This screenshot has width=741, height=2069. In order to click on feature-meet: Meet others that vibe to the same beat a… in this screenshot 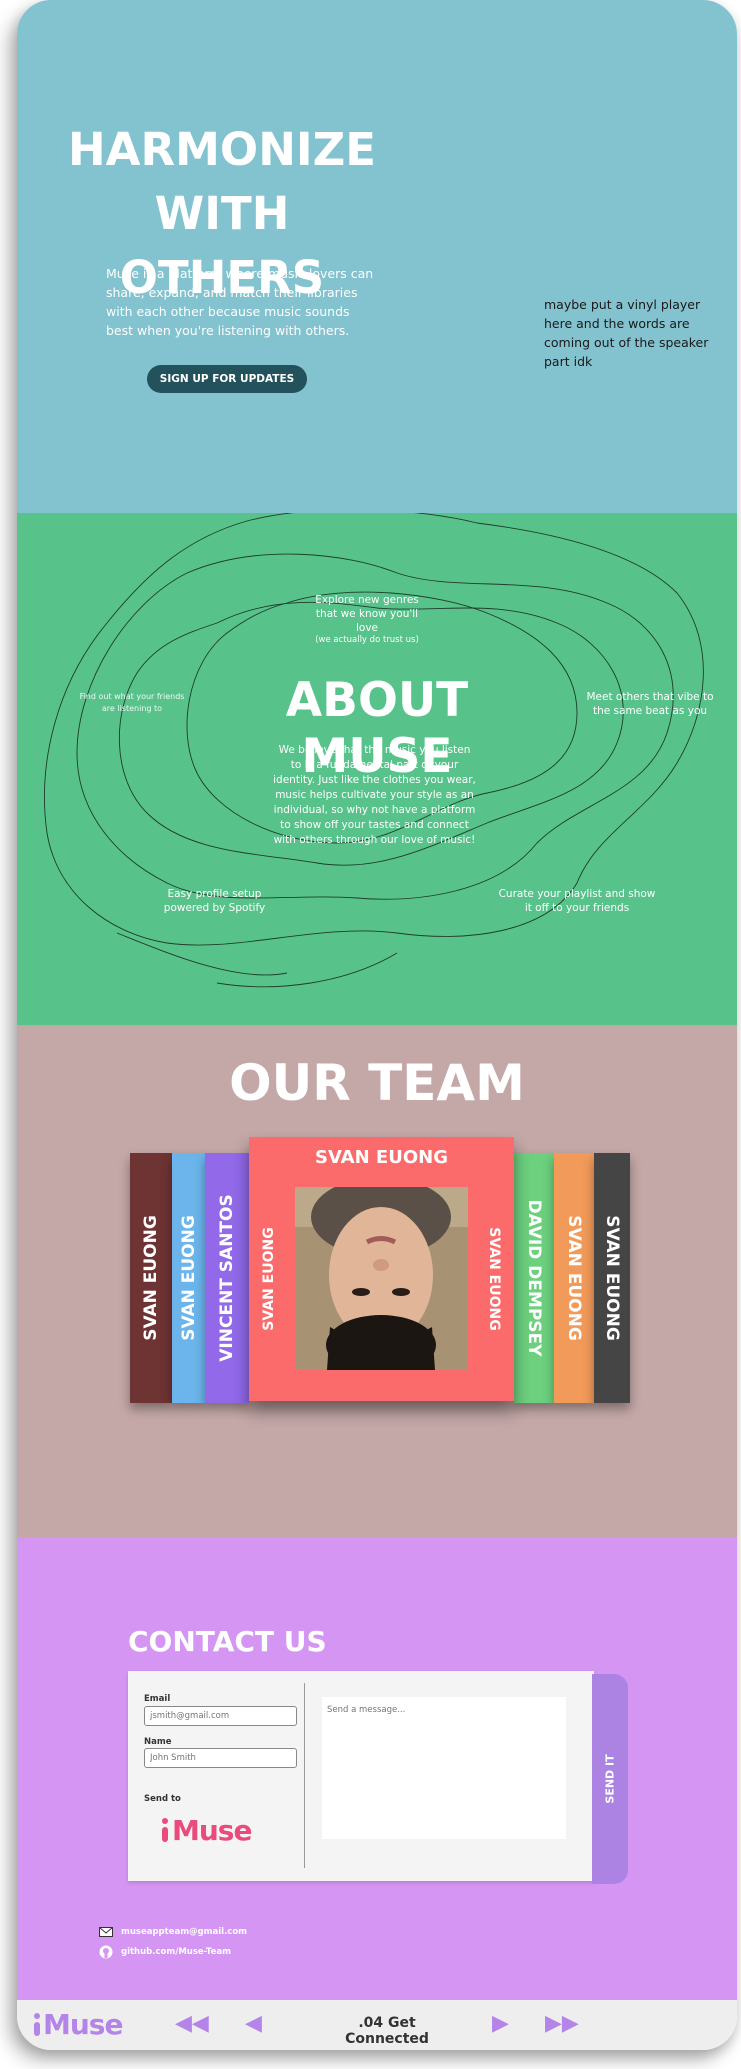, I will do `click(650, 704)`.